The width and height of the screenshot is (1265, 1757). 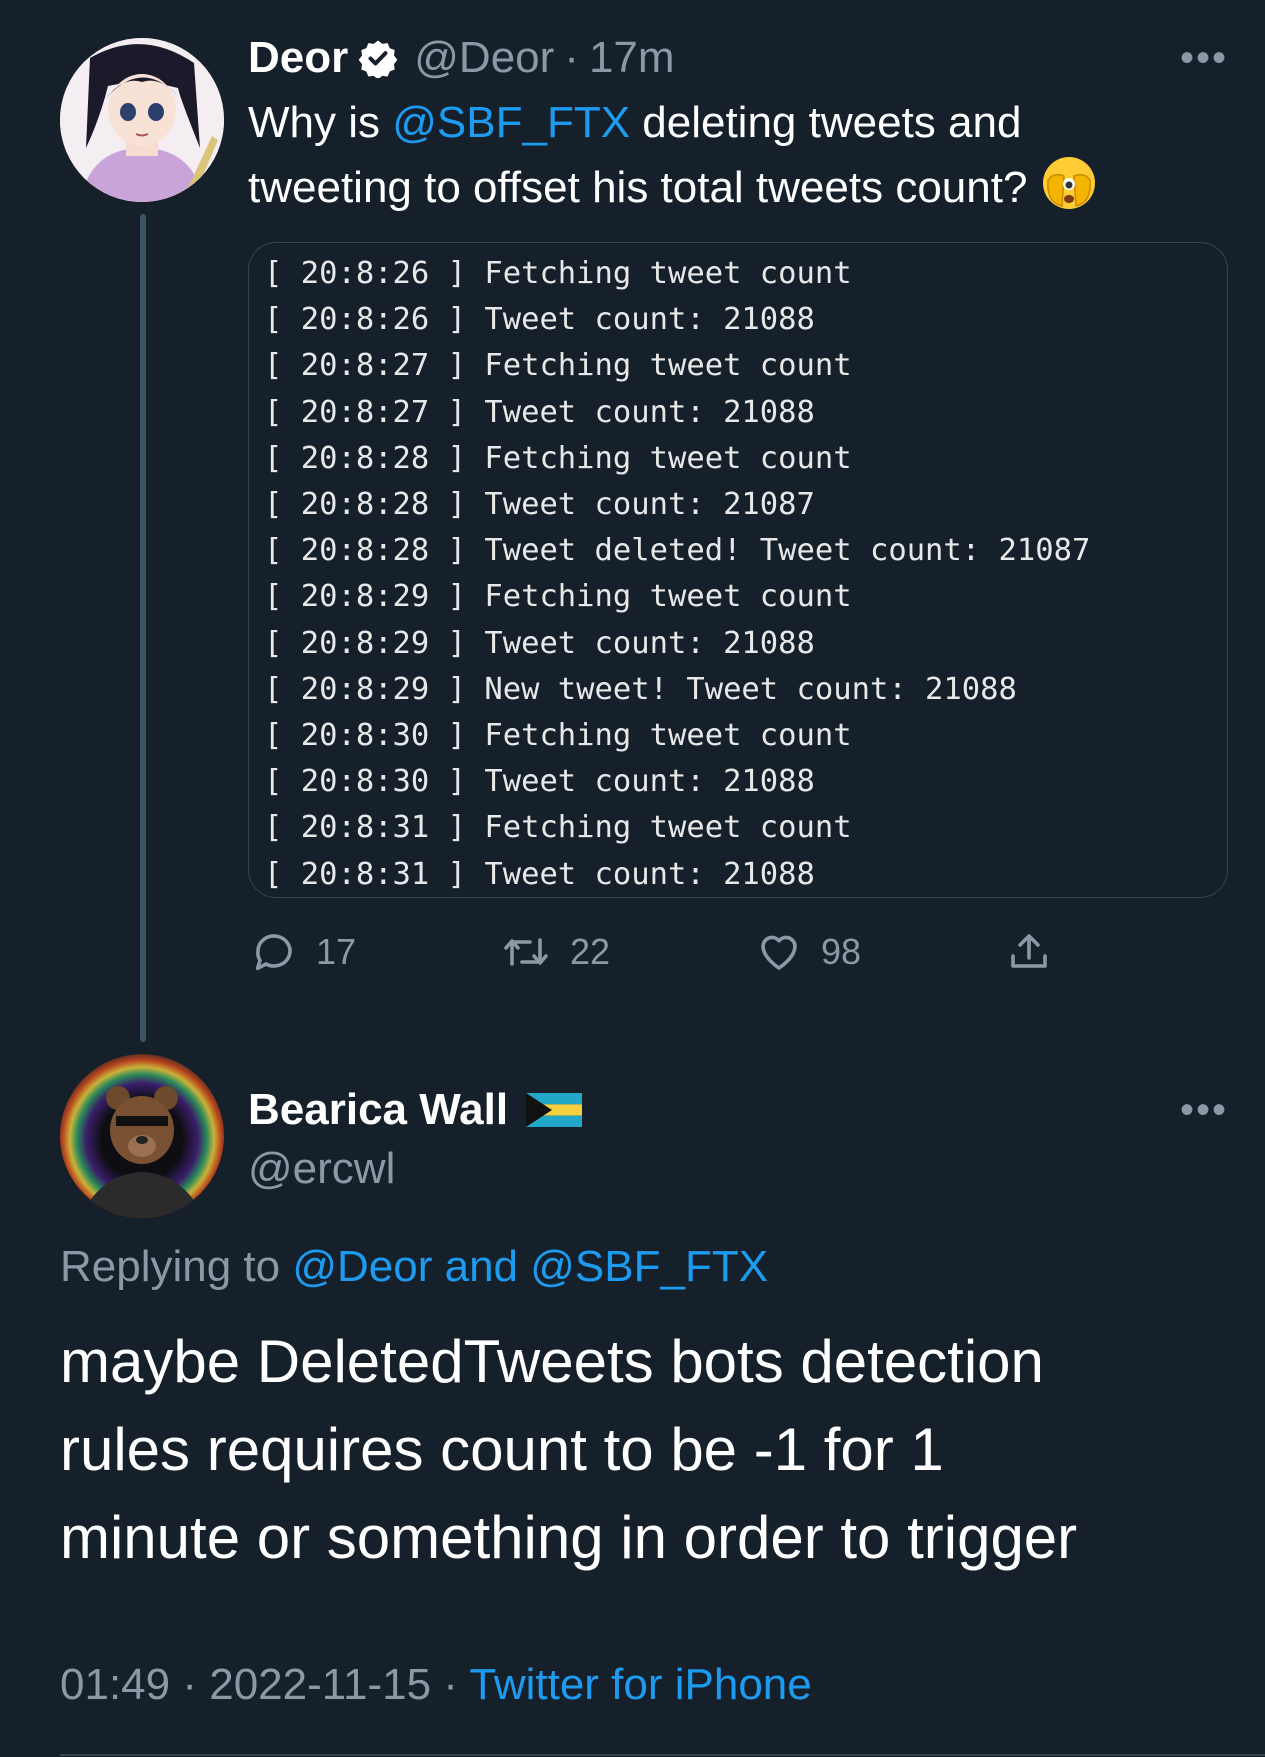 I want to click on replying-to-links: @Deor and @SBF_FTX, so click(x=530, y=1266).